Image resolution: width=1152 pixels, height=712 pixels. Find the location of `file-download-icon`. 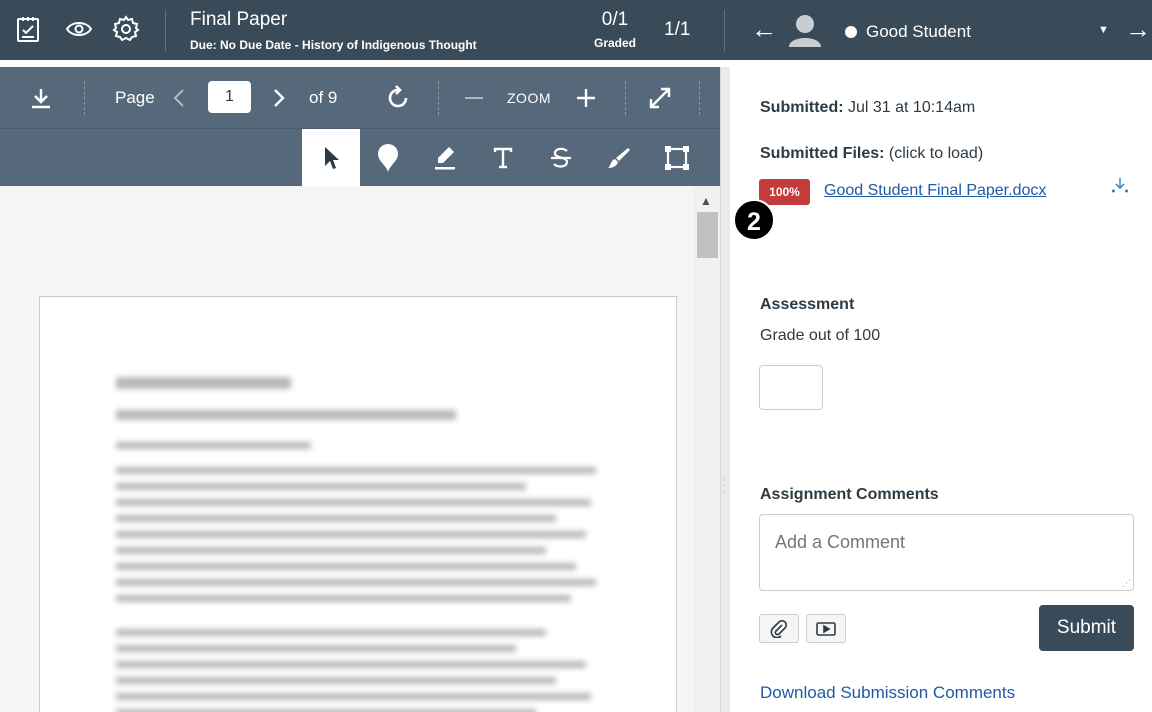

file-download-icon is located at coordinates (1119, 187).